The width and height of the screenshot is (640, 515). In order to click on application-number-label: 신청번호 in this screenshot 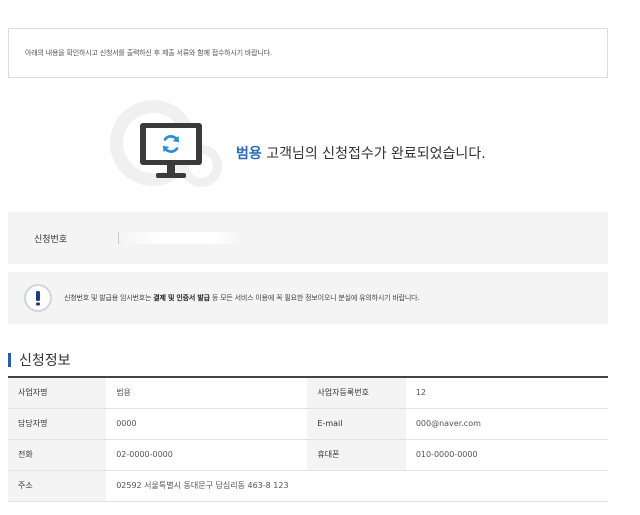, I will do `click(51, 239)`.